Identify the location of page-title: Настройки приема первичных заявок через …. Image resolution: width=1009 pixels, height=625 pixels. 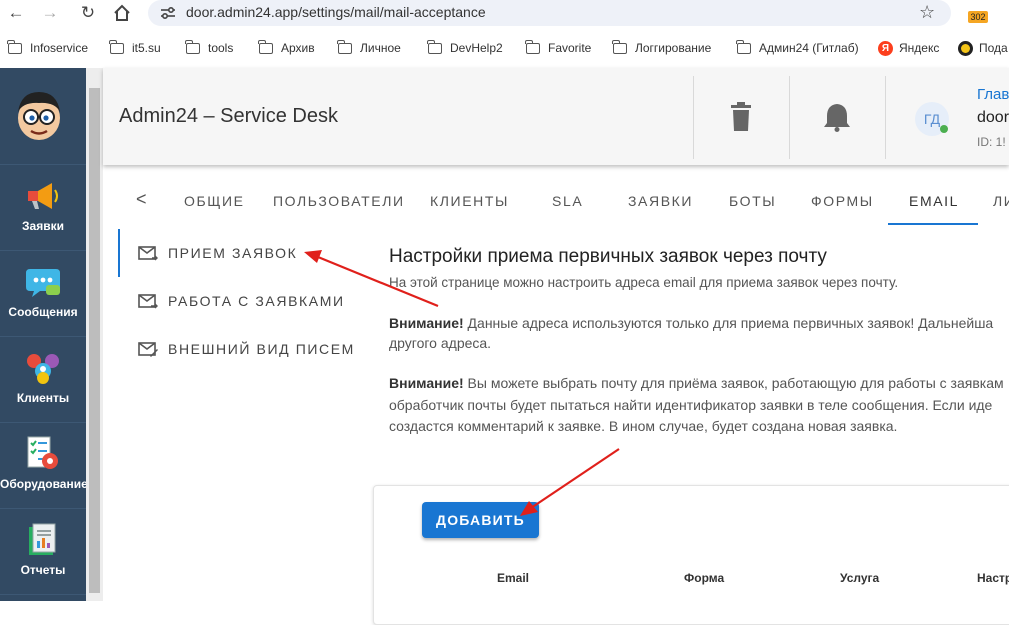
(608, 256).